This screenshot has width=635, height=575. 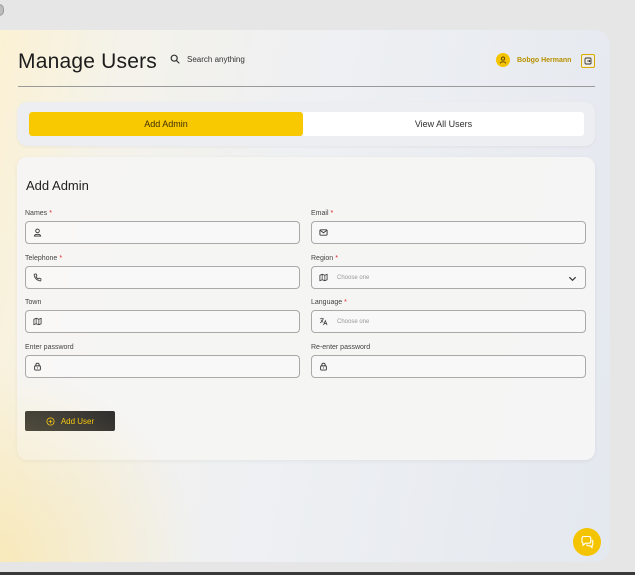 I want to click on language-field: Language * Choose one, so click(x=448, y=315).